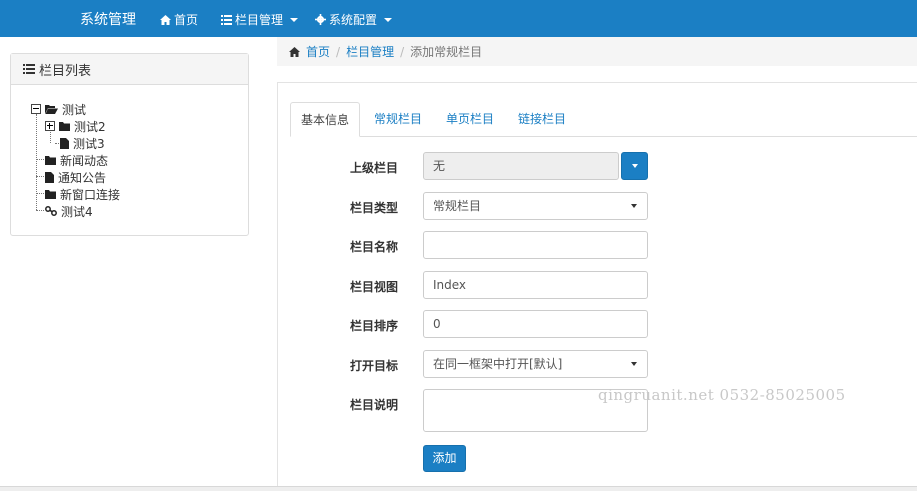 This screenshot has width=917, height=491. I want to click on open-target-select: 在同一框架中打开[默认], so click(535, 364).